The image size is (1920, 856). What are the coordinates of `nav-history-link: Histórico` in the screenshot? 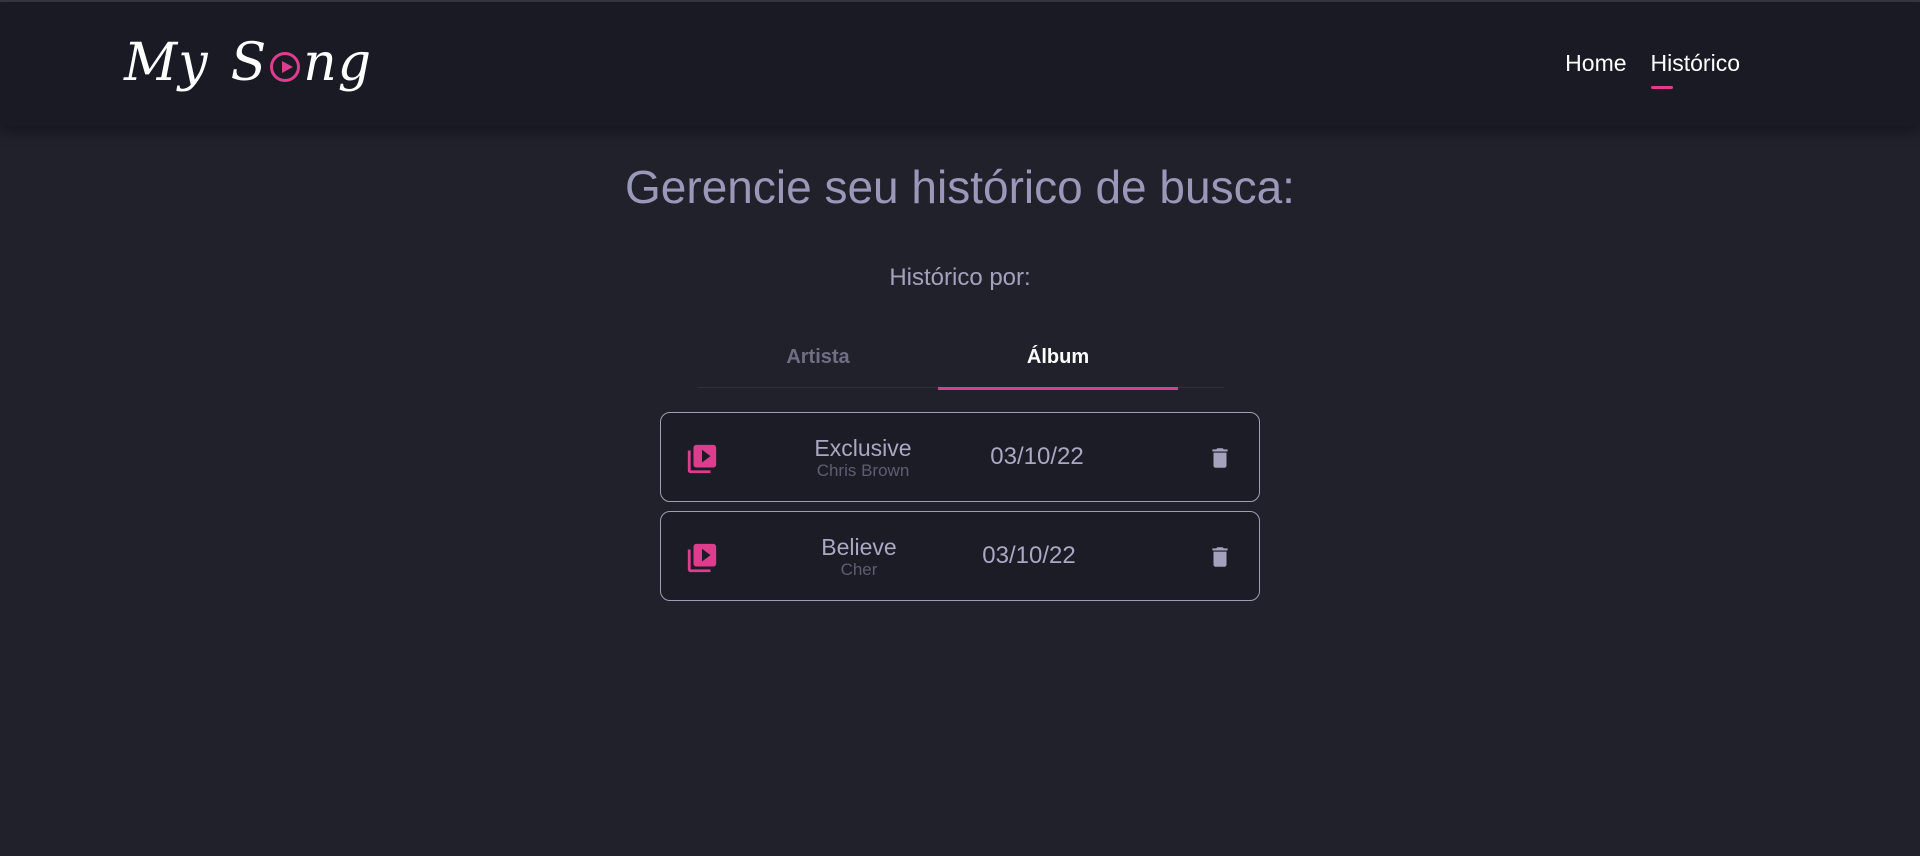 It's located at (1695, 69).